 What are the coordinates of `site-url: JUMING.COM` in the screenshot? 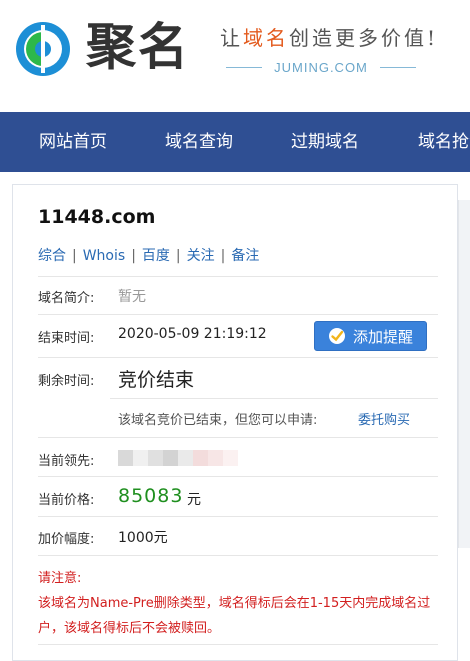 It's located at (321, 67).